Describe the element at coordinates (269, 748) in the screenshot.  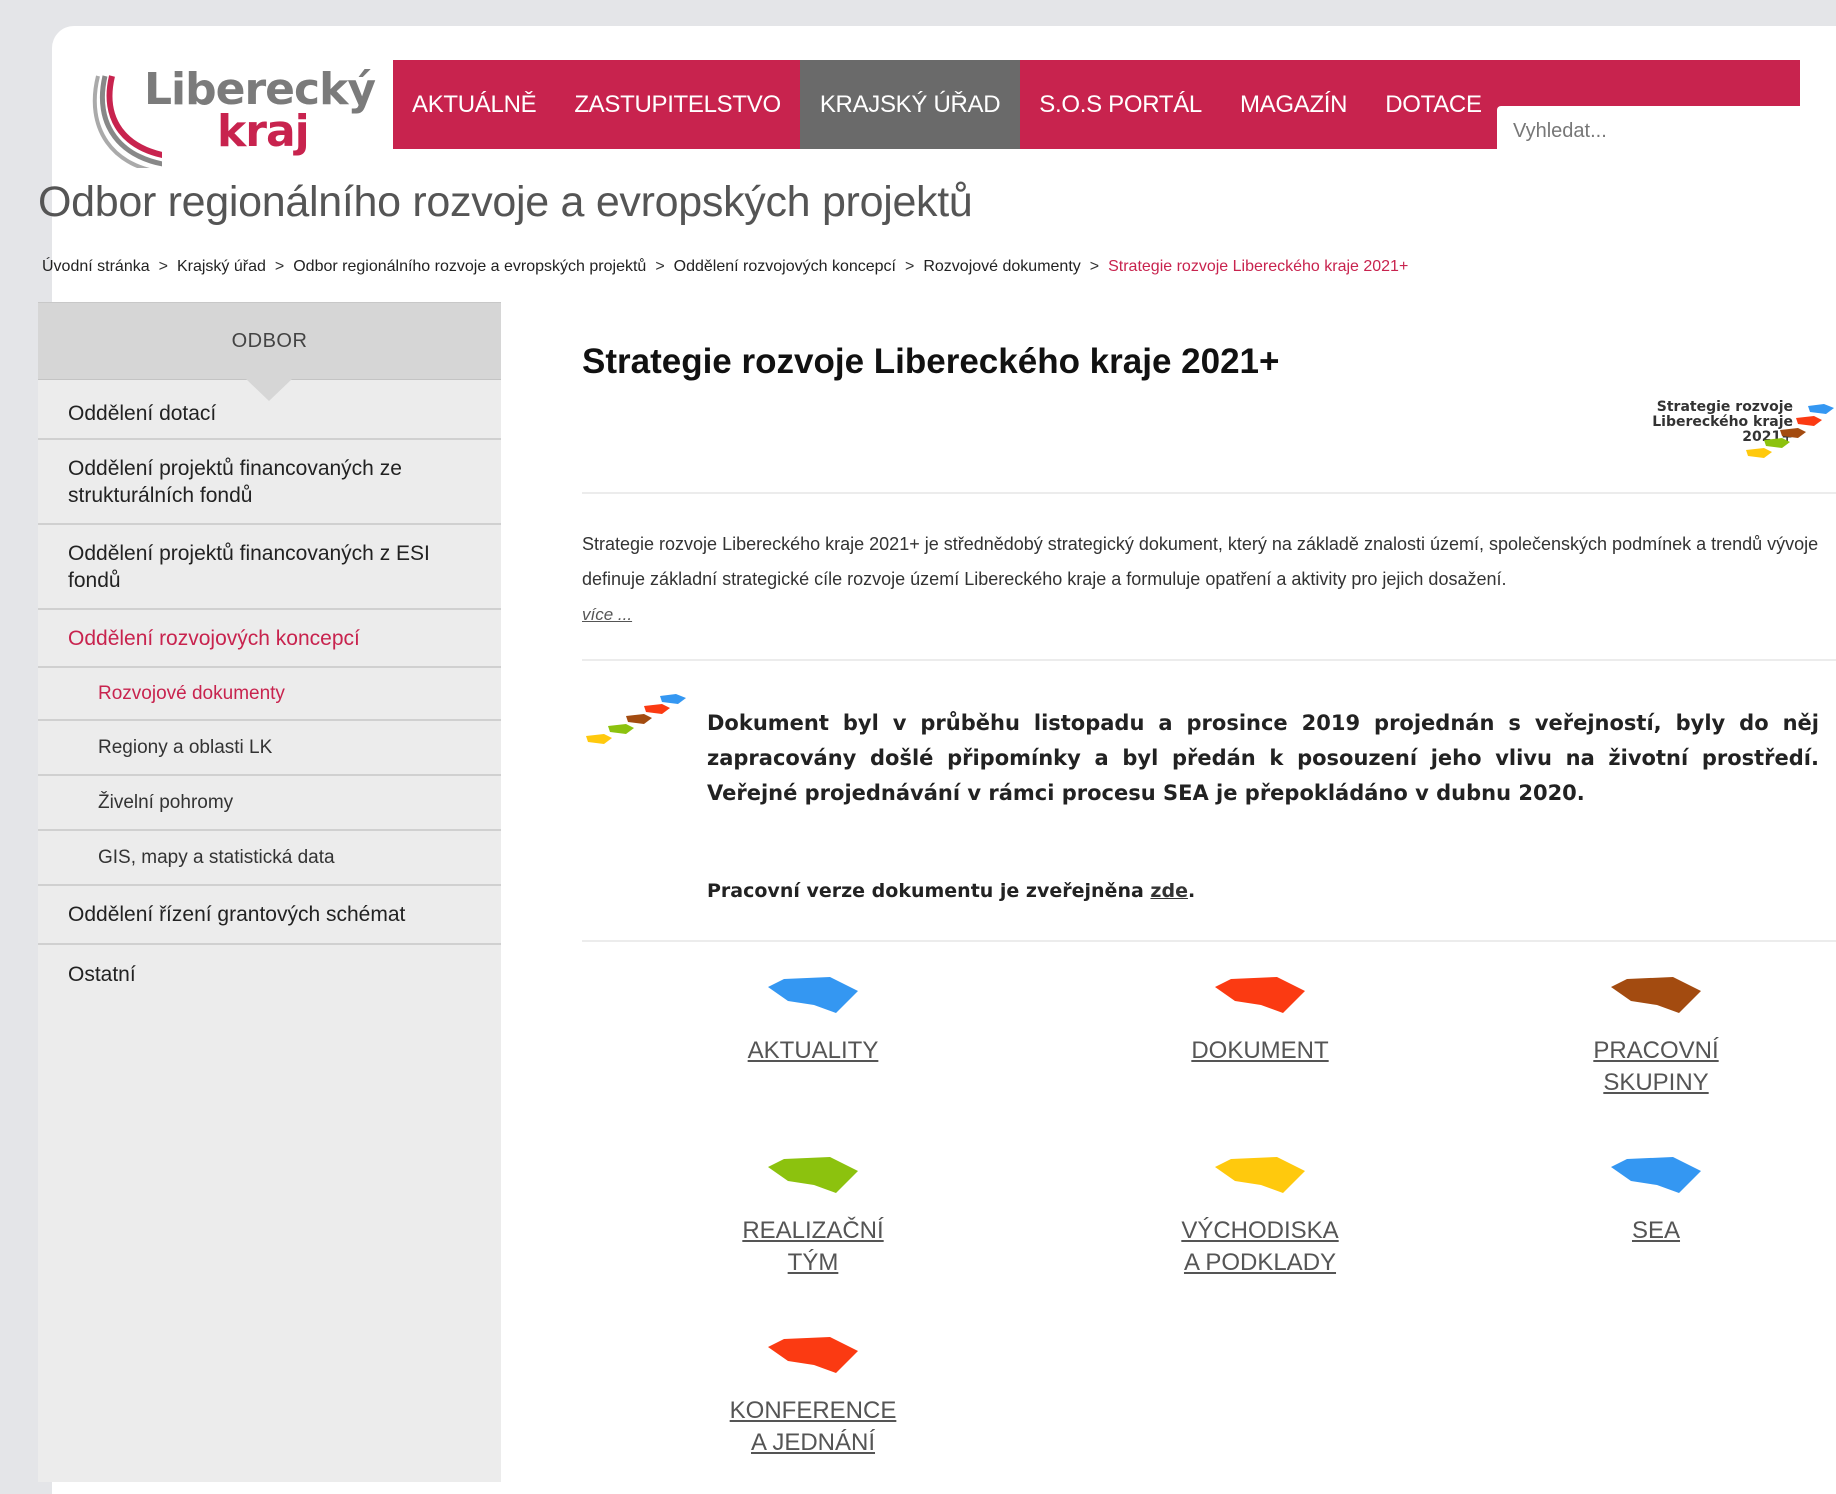
I see `sidebar-subitem-regiony: Regiony a oblasti LK` at that location.